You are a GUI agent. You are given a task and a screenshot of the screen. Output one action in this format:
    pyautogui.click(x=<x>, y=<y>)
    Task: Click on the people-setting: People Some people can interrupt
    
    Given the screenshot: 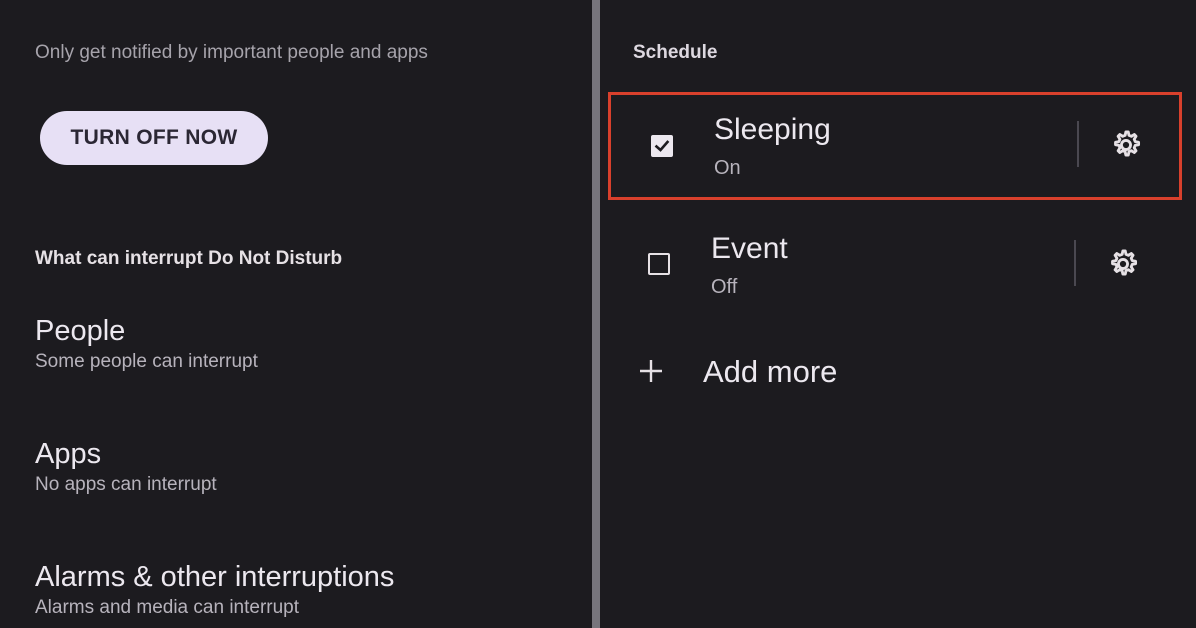 What is the action you would take?
    pyautogui.click(x=146, y=344)
    